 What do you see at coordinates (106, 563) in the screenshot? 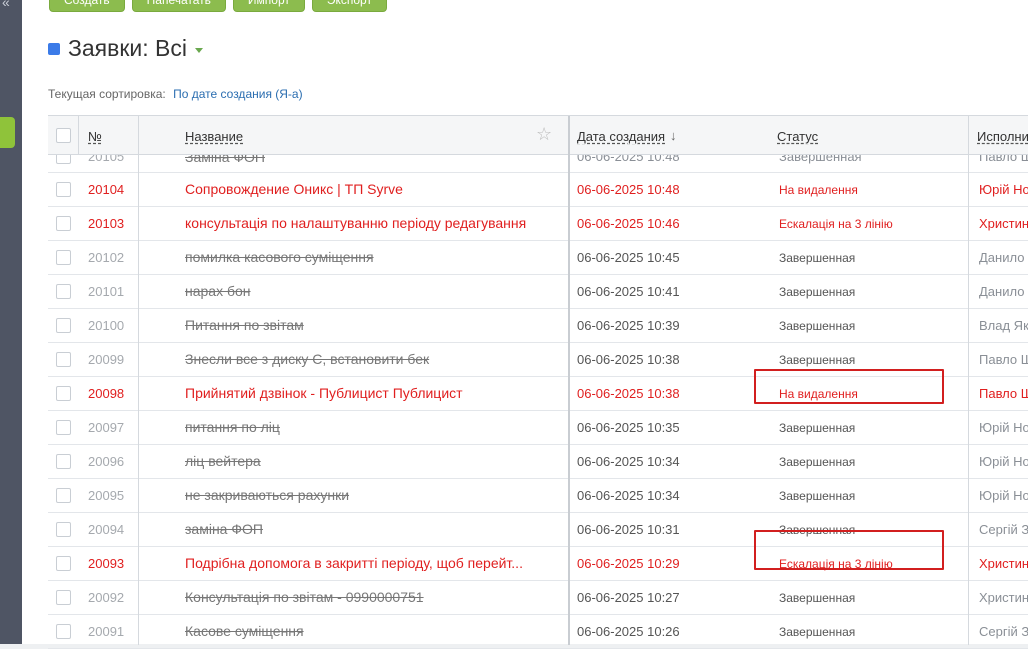
I see `row-num: 20093` at bounding box center [106, 563].